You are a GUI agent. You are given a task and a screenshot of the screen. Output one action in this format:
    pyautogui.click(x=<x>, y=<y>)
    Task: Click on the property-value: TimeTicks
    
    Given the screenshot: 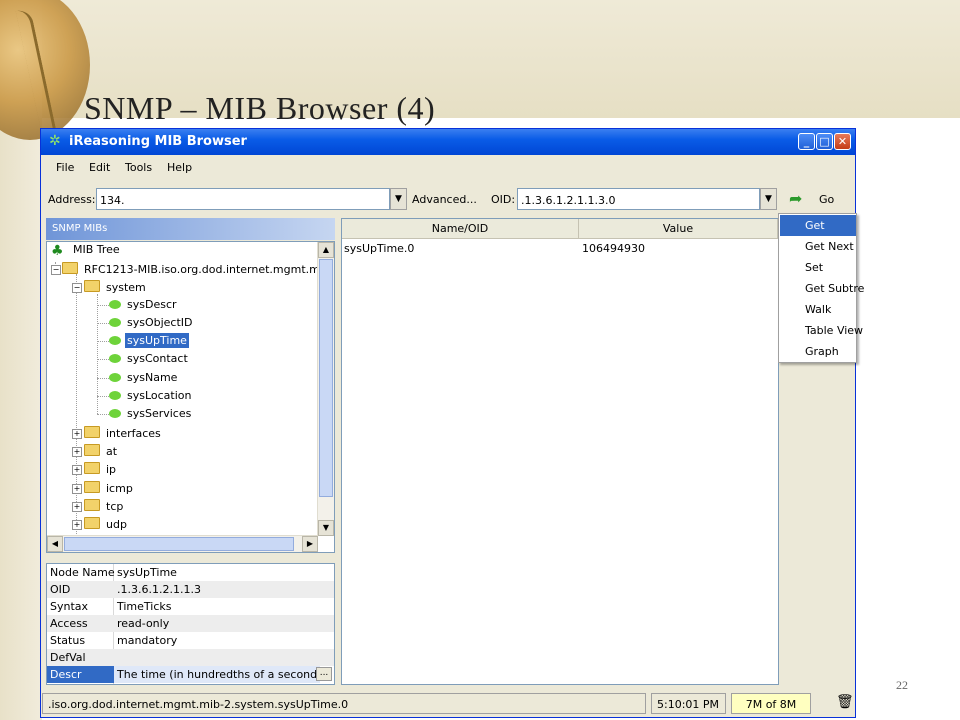 What is the action you would take?
    pyautogui.click(x=144, y=606)
    